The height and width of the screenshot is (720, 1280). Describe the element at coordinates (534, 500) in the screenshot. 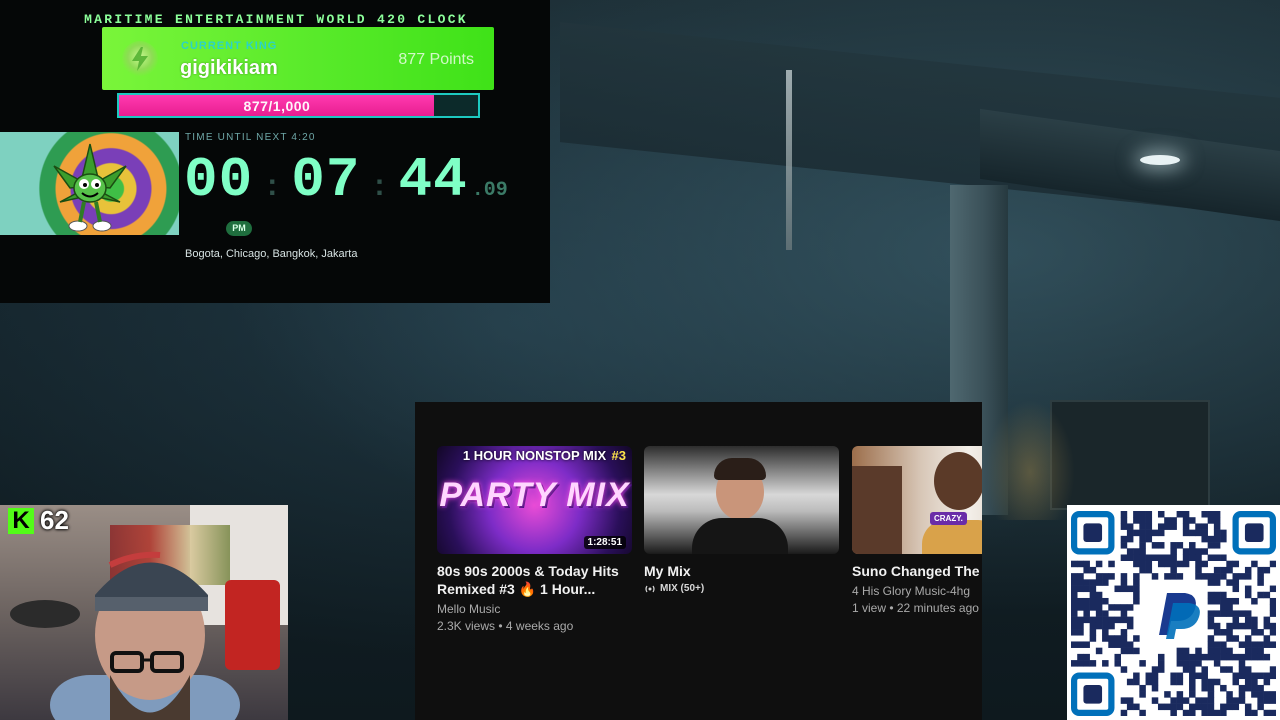

I see `video-thumbnail: 1 HOUR NONSTOP MIX #3 PARTY MIX 1:28:51` at that location.